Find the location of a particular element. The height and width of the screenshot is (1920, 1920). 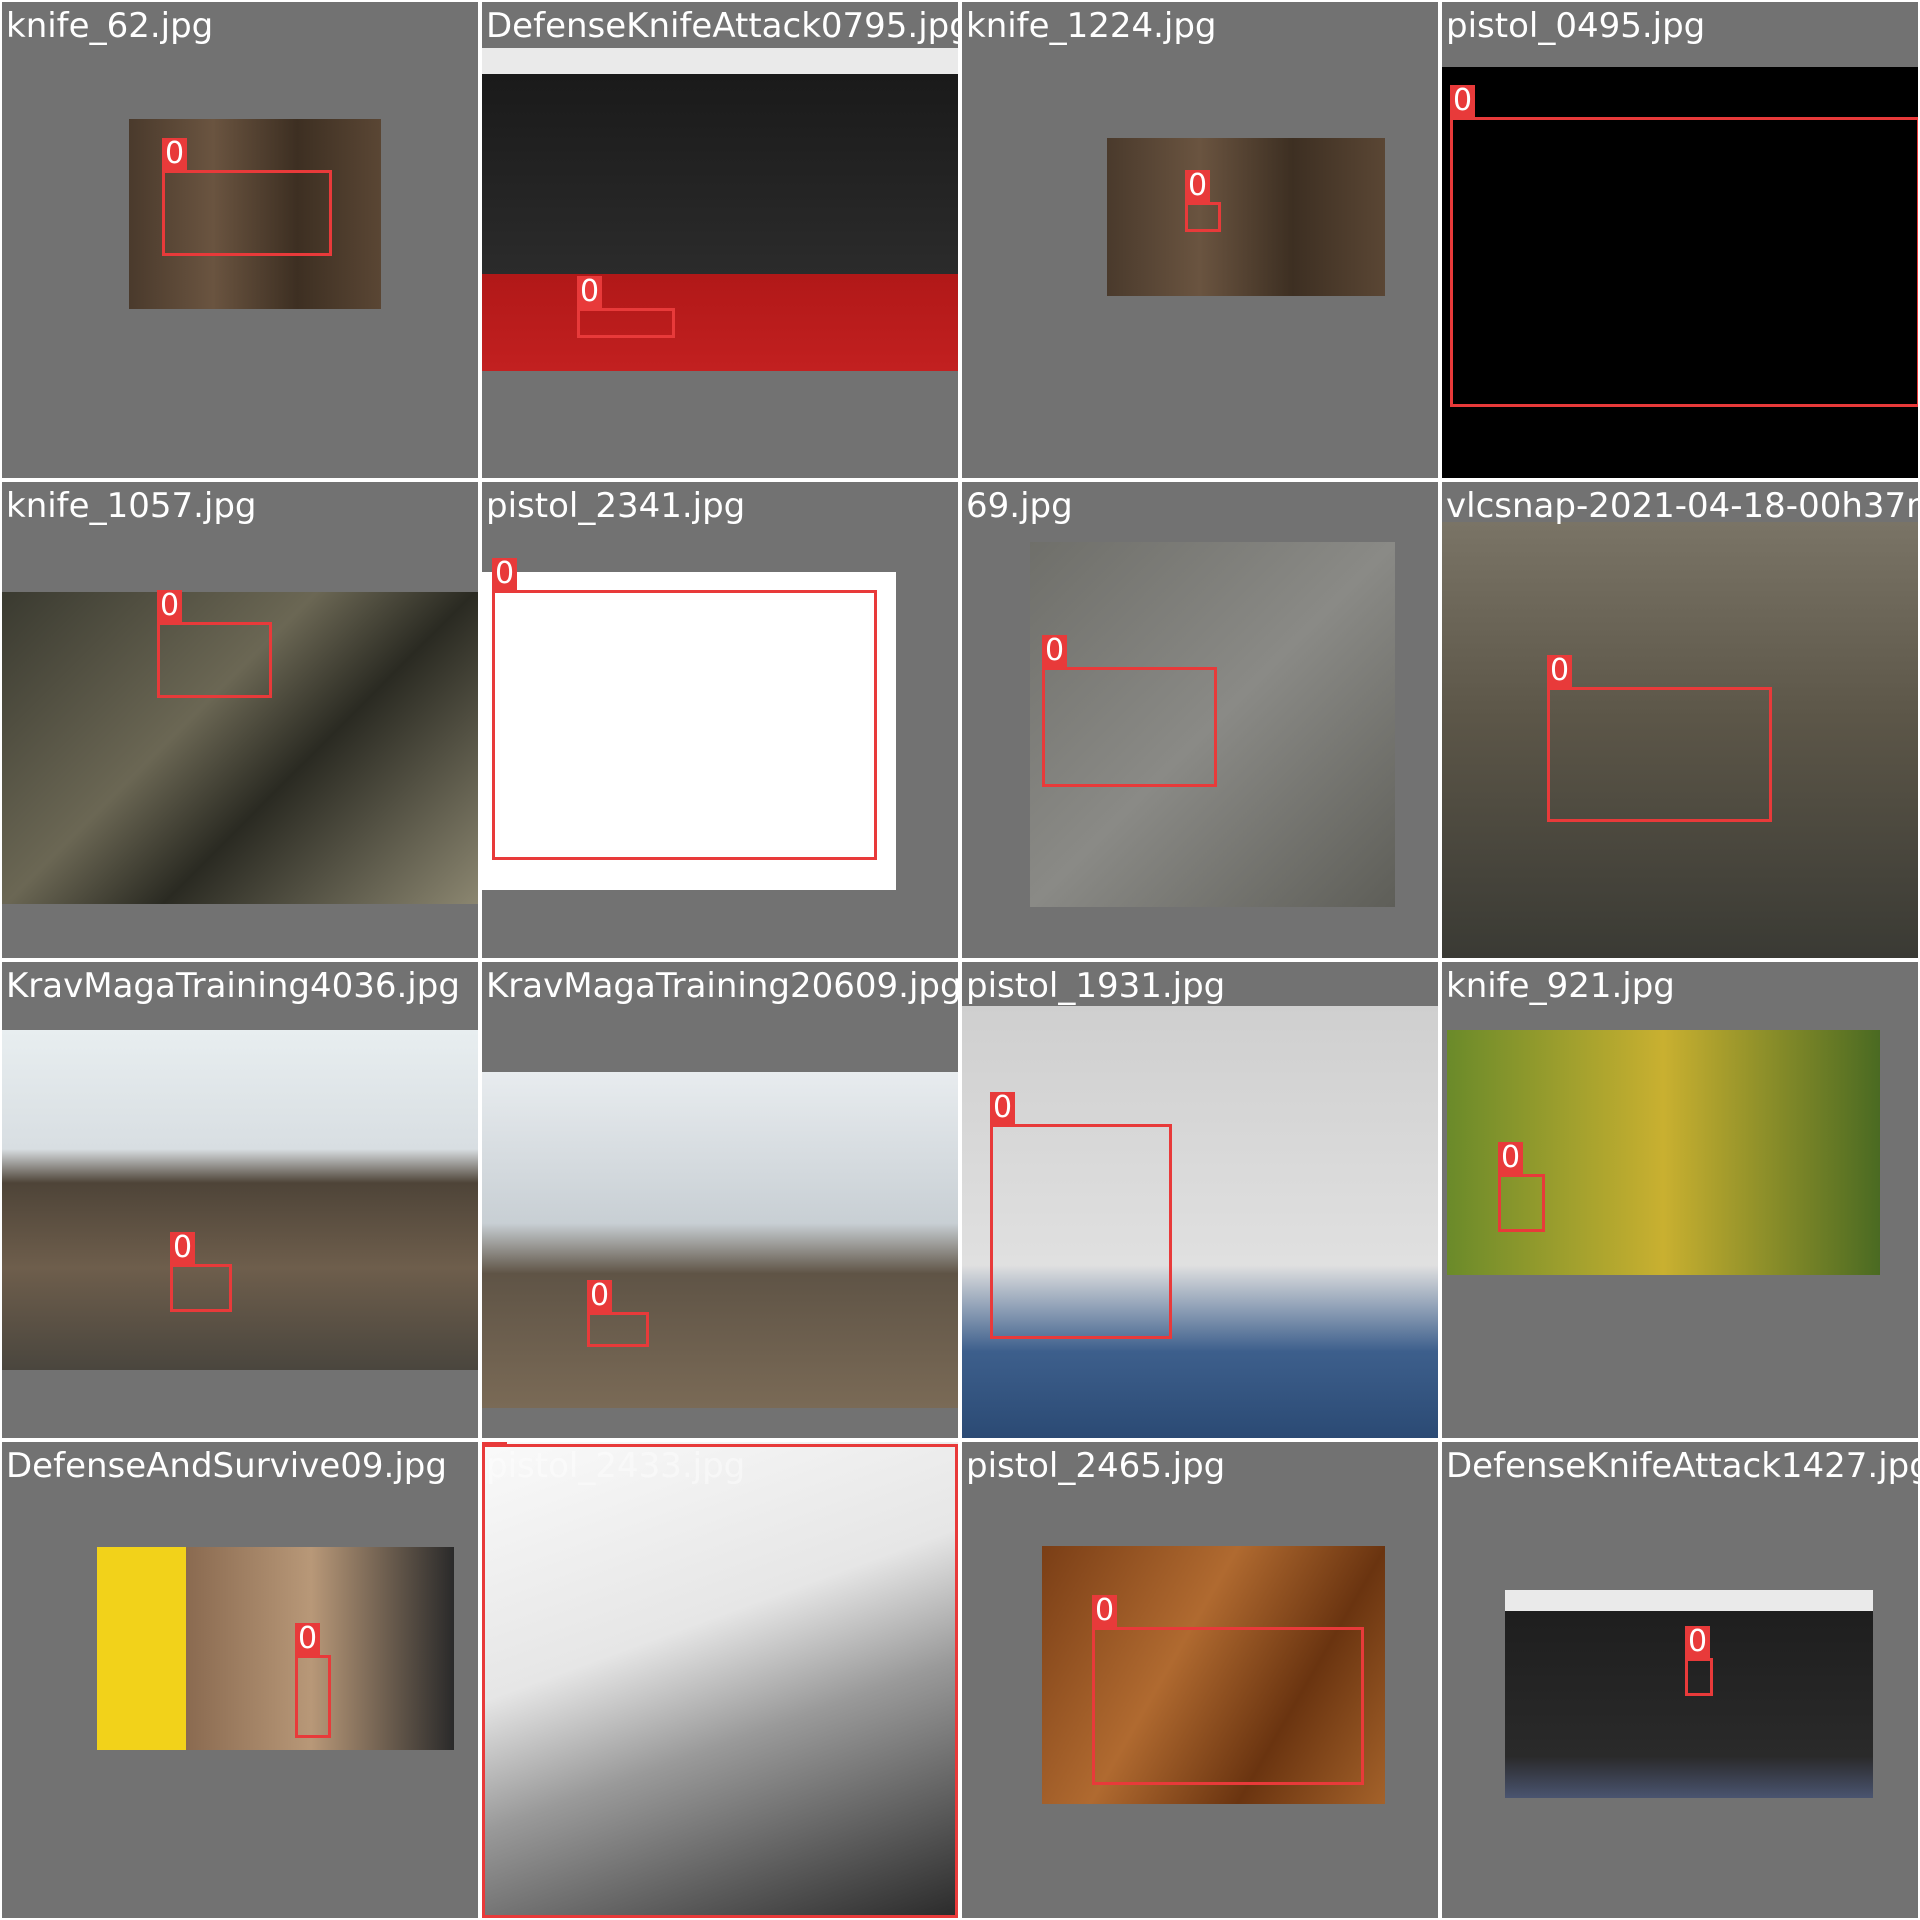

filename-label: knife_62.jpg is located at coordinates (110, 26).